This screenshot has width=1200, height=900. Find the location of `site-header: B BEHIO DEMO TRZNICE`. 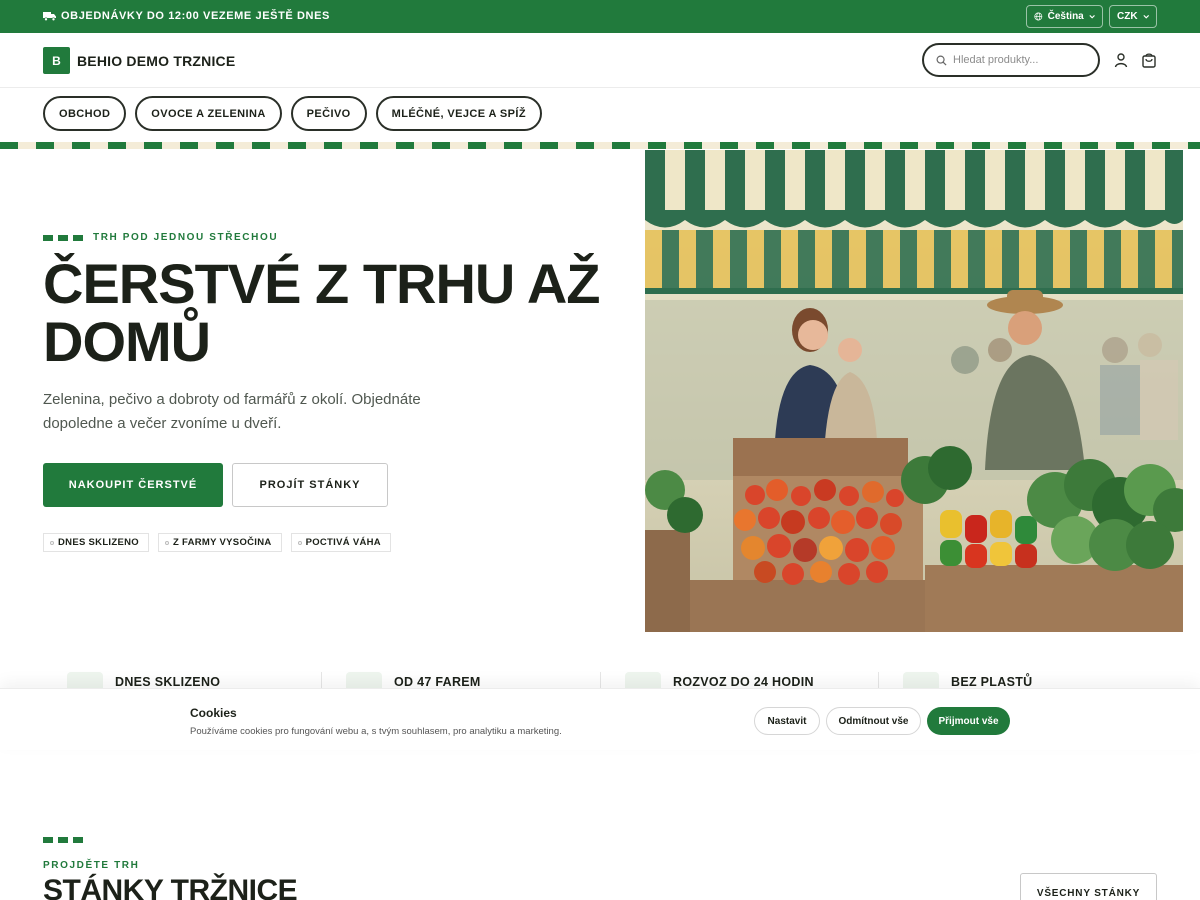

site-header: B BEHIO DEMO TRZNICE is located at coordinates (600, 60).